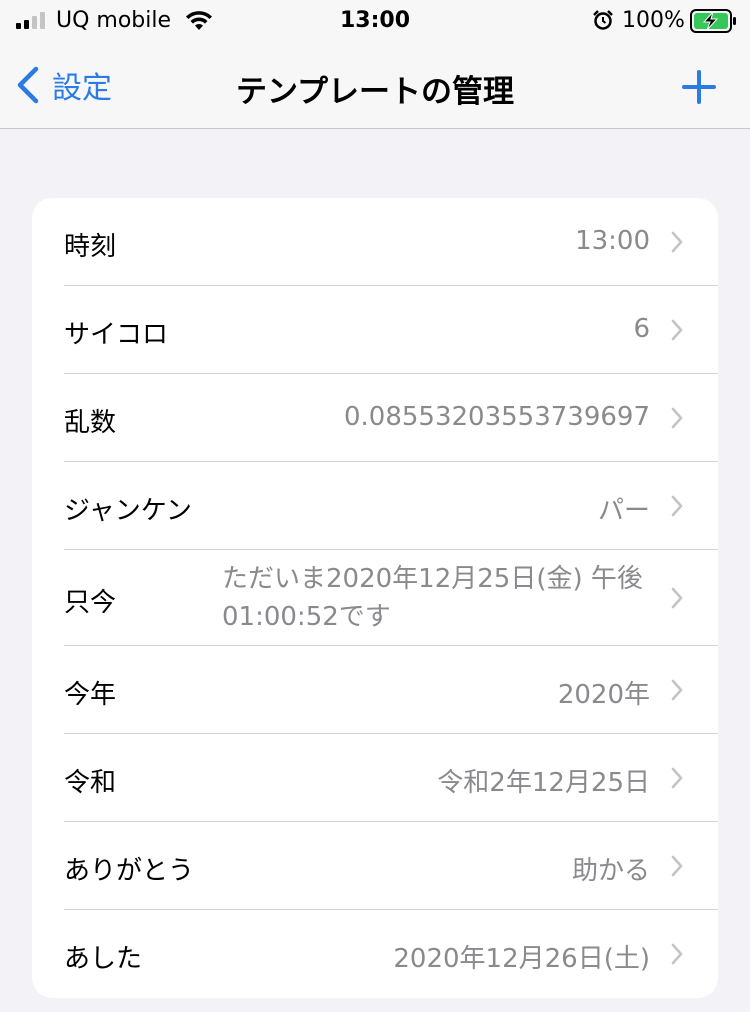 The width and height of the screenshot is (750, 1012). What do you see at coordinates (375, 506) in the screenshot?
I see `list-item-janken: ジャンケン パー` at bounding box center [375, 506].